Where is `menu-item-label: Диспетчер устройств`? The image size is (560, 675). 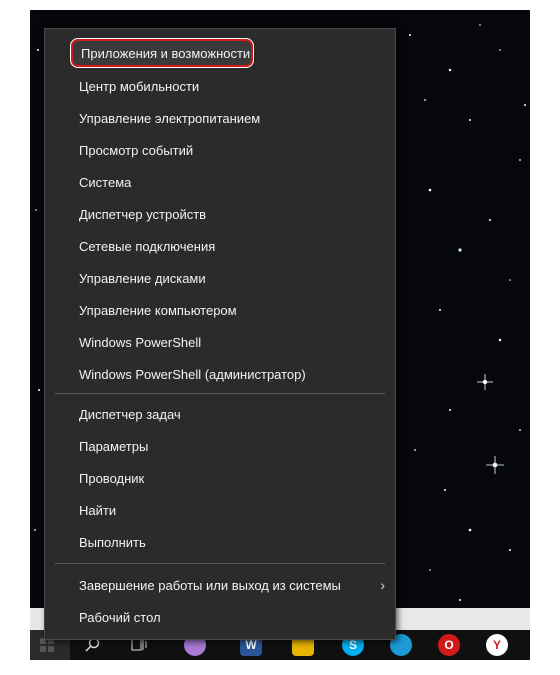
menu-item-label: Диспетчер устройств is located at coordinates (143, 214).